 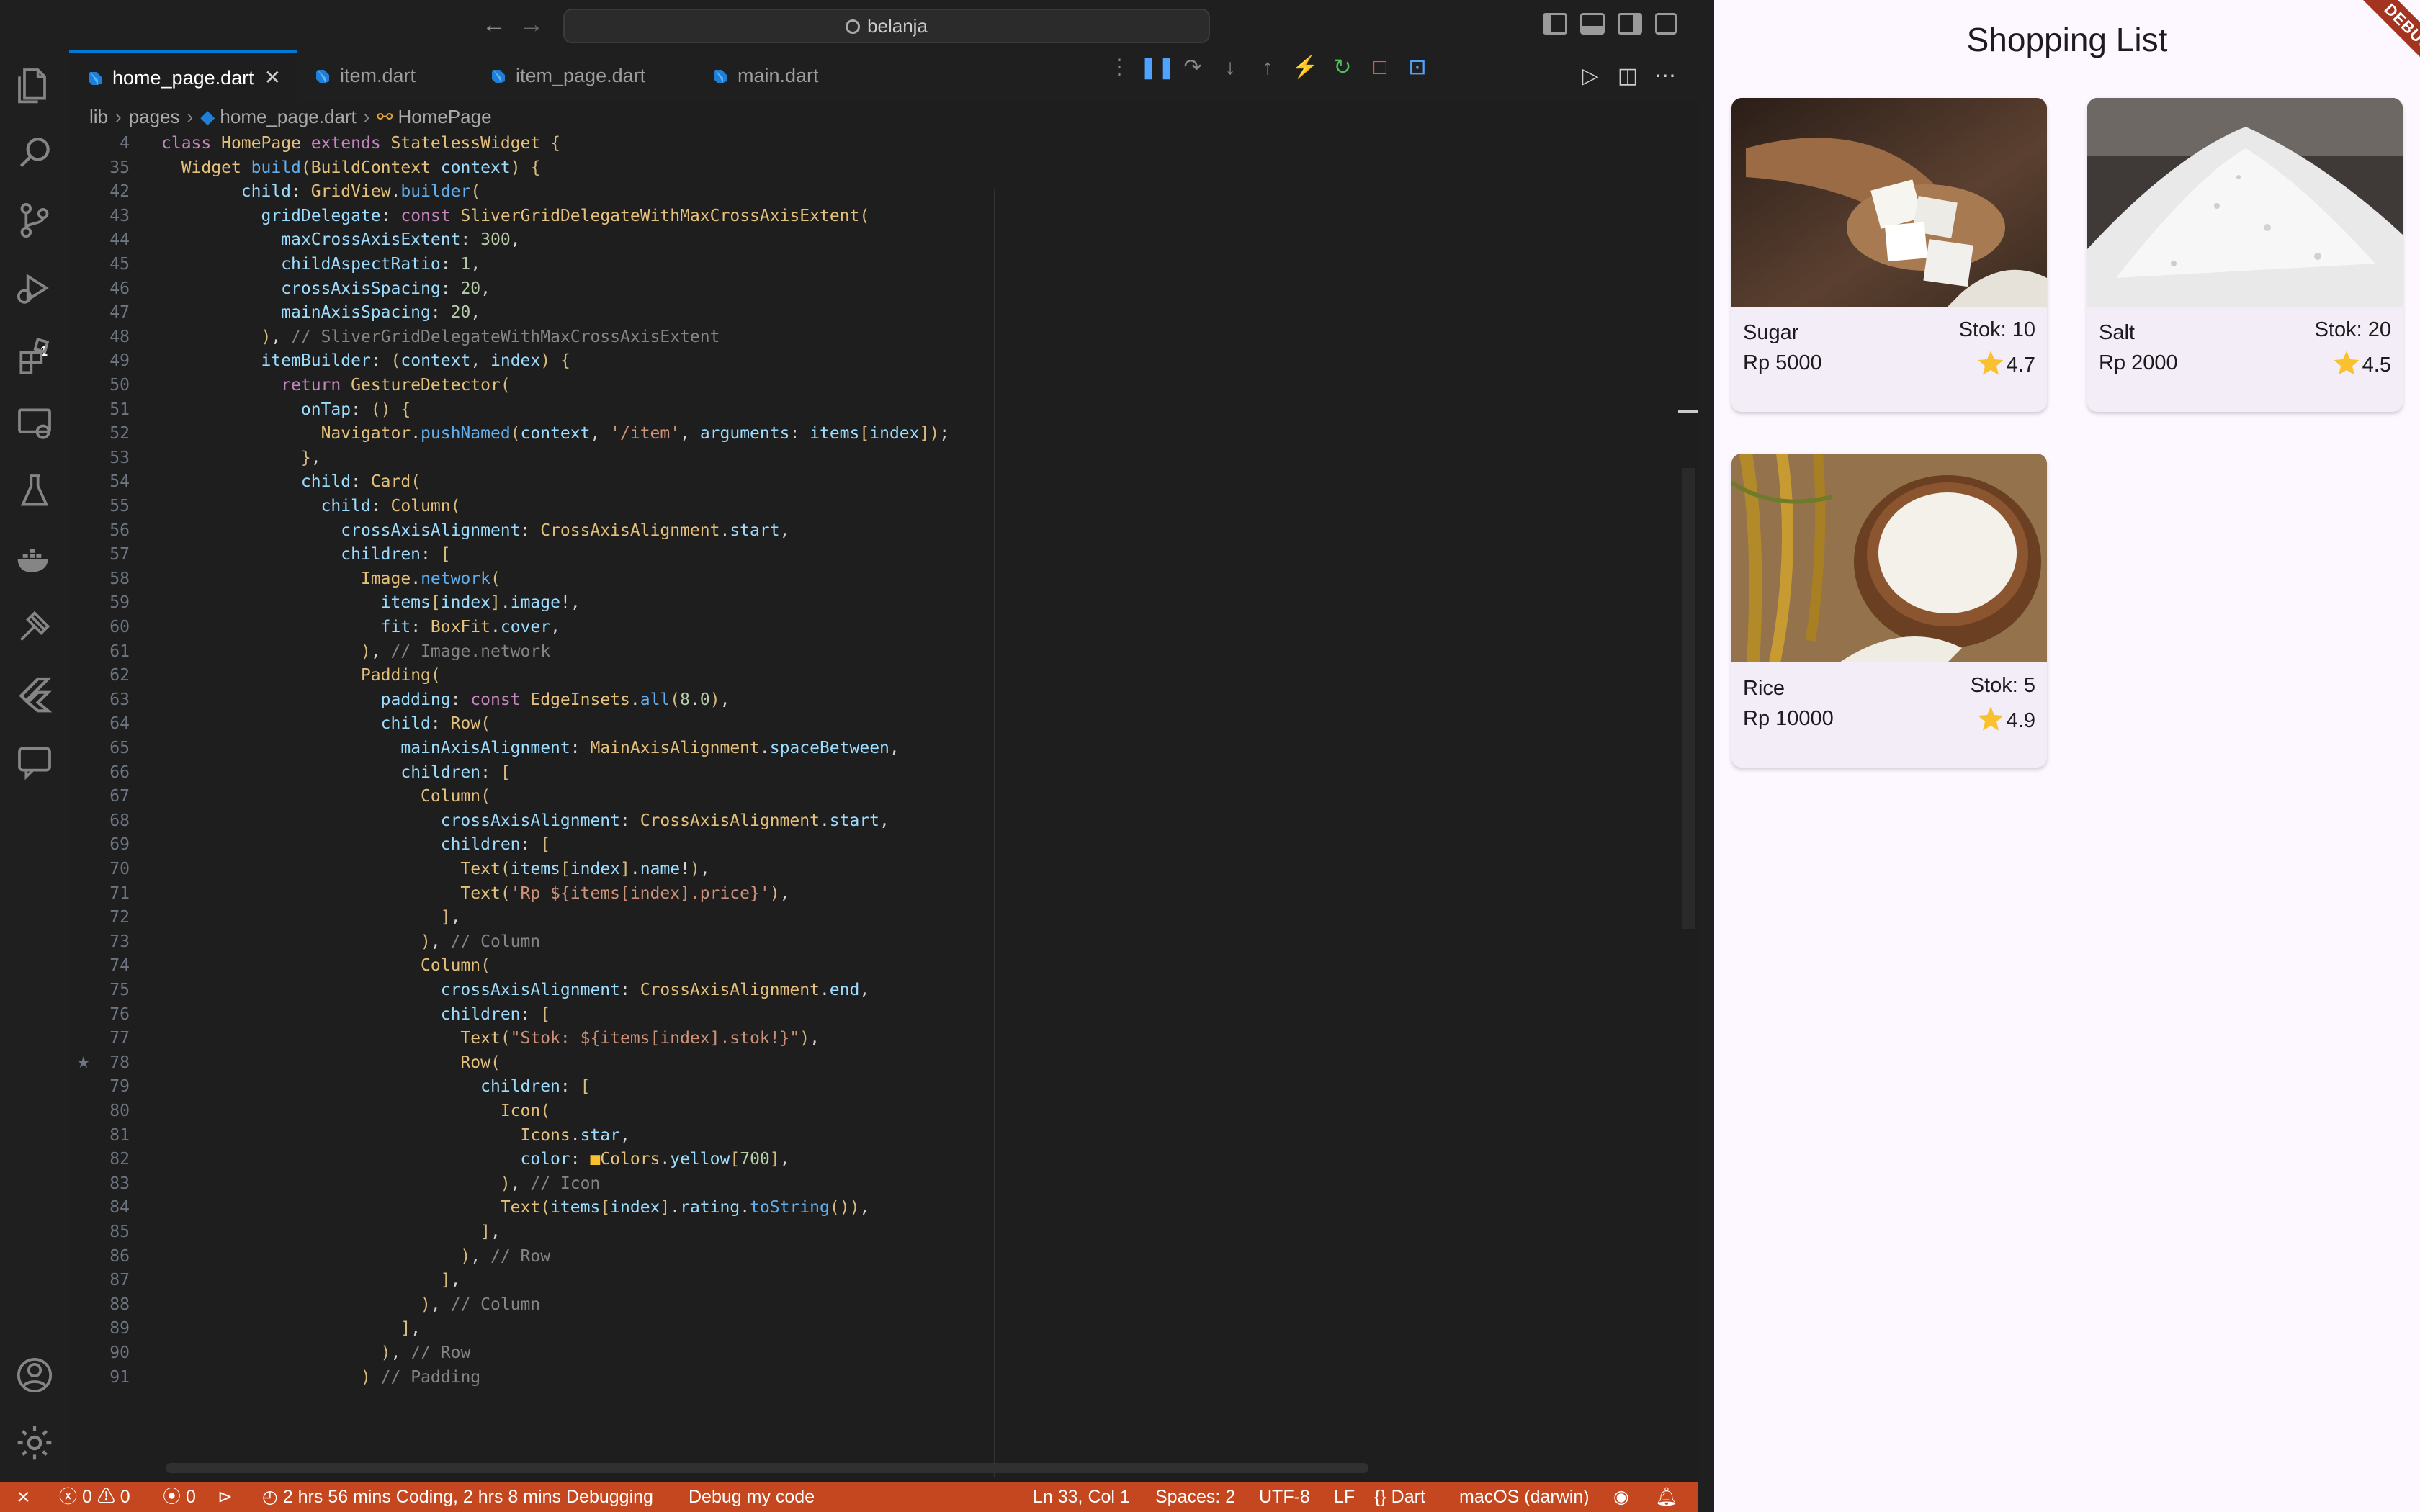 What do you see at coordinates (444, 116) in the screenshot?
I see `breadcrumb-item: HomePage` at bounding box center [444, 116].